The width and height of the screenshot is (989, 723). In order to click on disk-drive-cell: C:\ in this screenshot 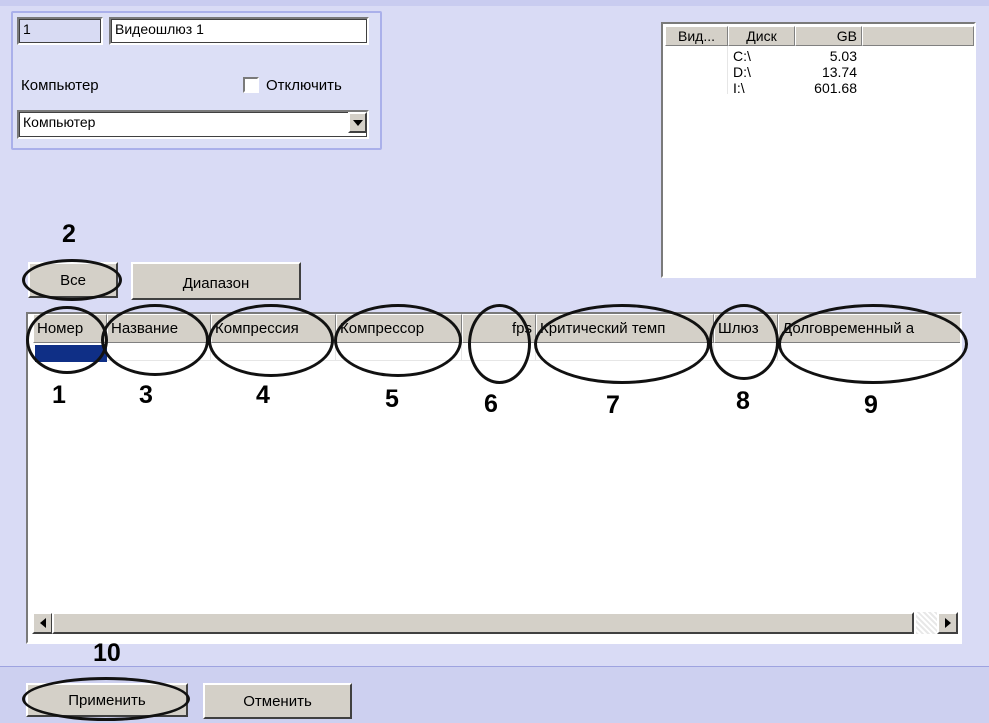, I will do `click(763, 56)`.